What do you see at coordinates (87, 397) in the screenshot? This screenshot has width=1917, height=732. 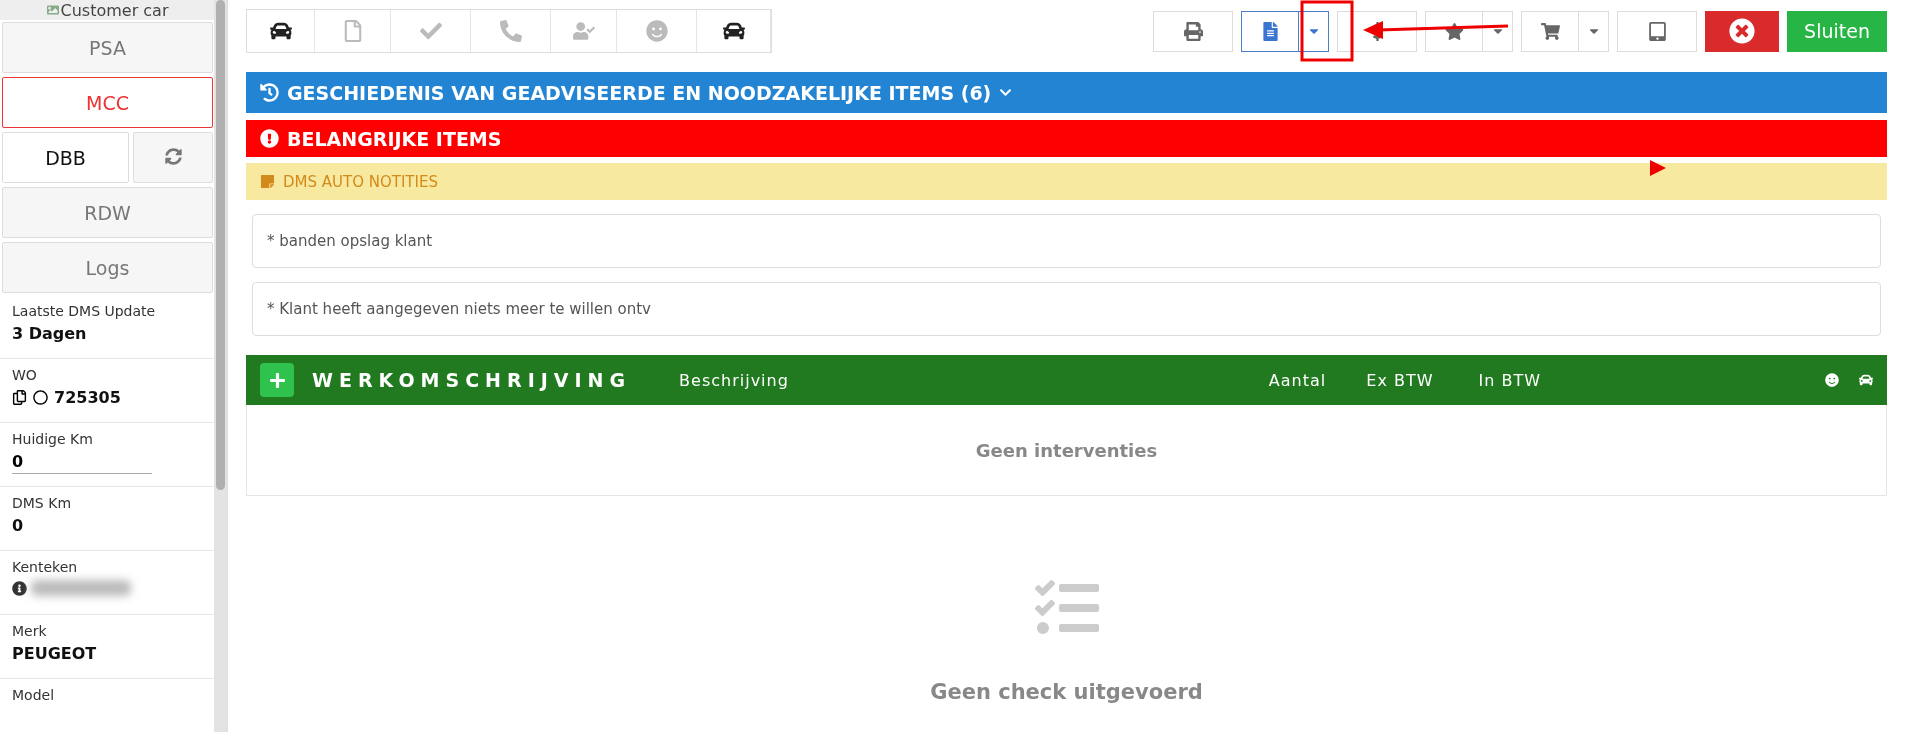 I see `field-value: 725305` at bounding box center [87, 397].